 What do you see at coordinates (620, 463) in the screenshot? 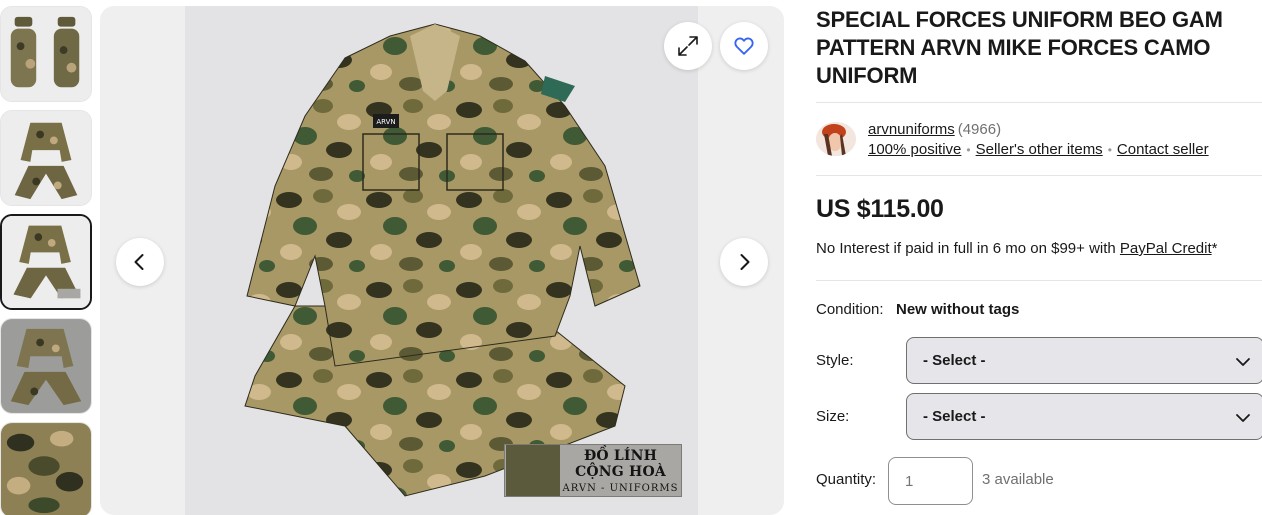
I see `watermark-title: ĐỒ LÍNH CỘNG HOÀ` at bounding box center [620, 463].